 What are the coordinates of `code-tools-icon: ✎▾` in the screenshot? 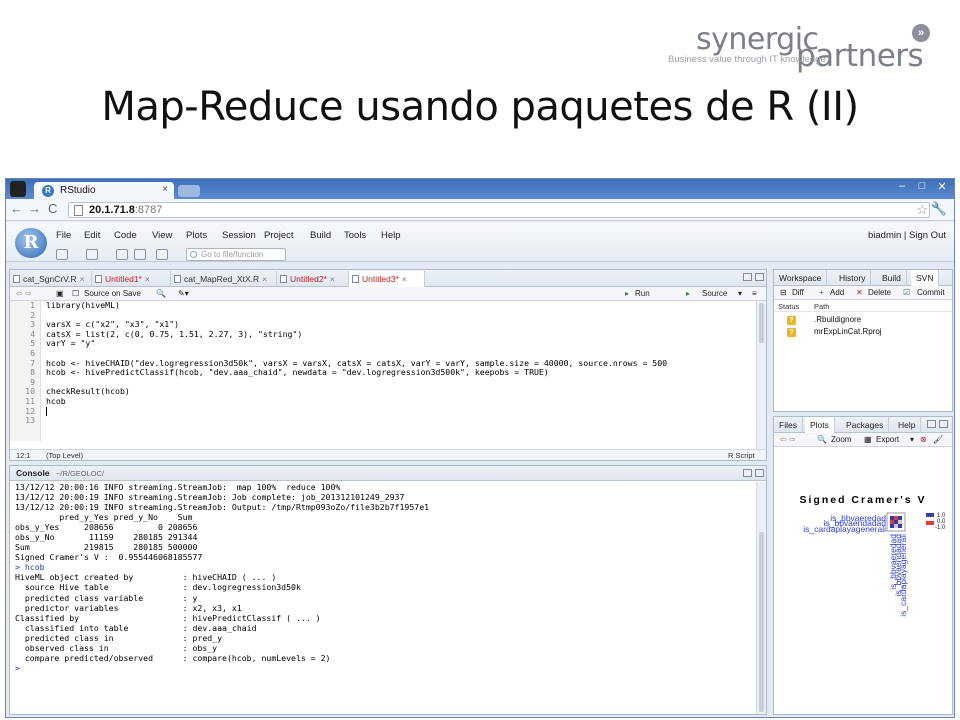 It's located at (183, 293).